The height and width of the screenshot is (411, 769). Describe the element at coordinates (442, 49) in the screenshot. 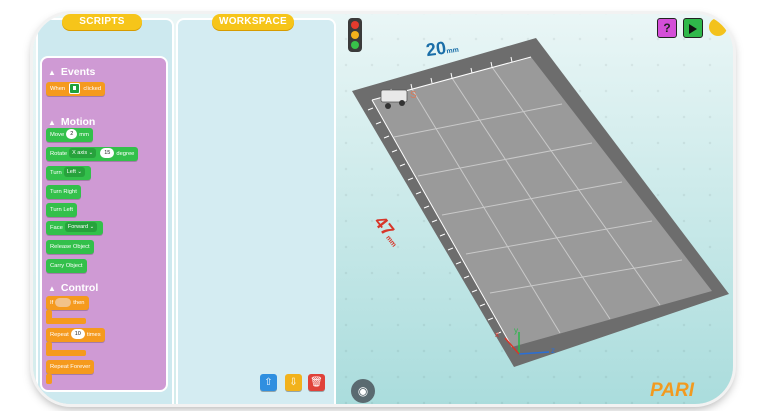

I see `width-dimension-label: 20mm` at that location.